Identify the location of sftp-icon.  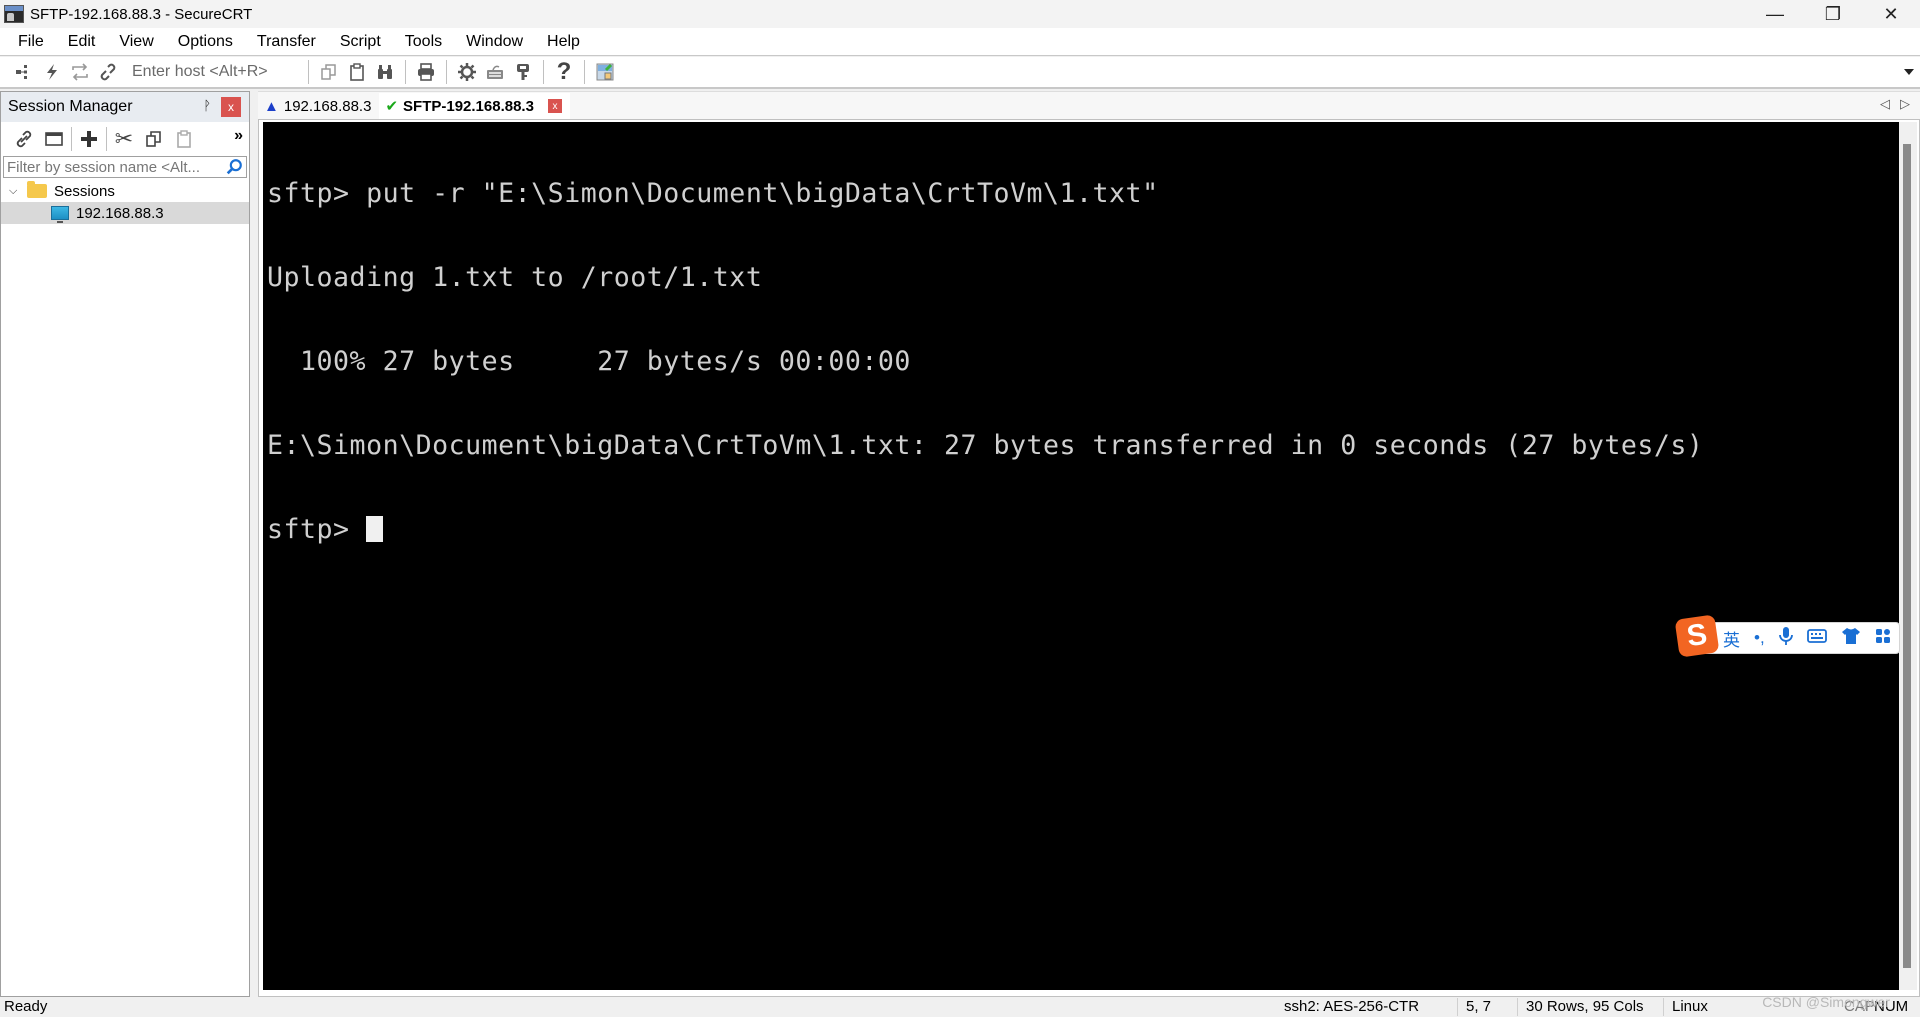
(605, 72).